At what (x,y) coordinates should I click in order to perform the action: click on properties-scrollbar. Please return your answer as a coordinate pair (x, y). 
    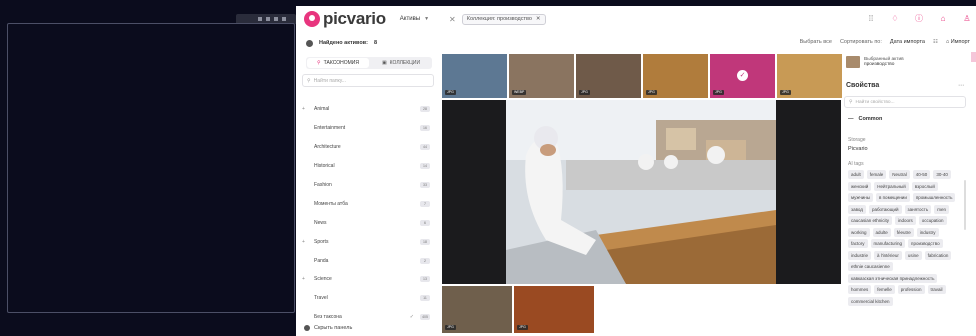
    Looking at the image, I should click on (965, 205).